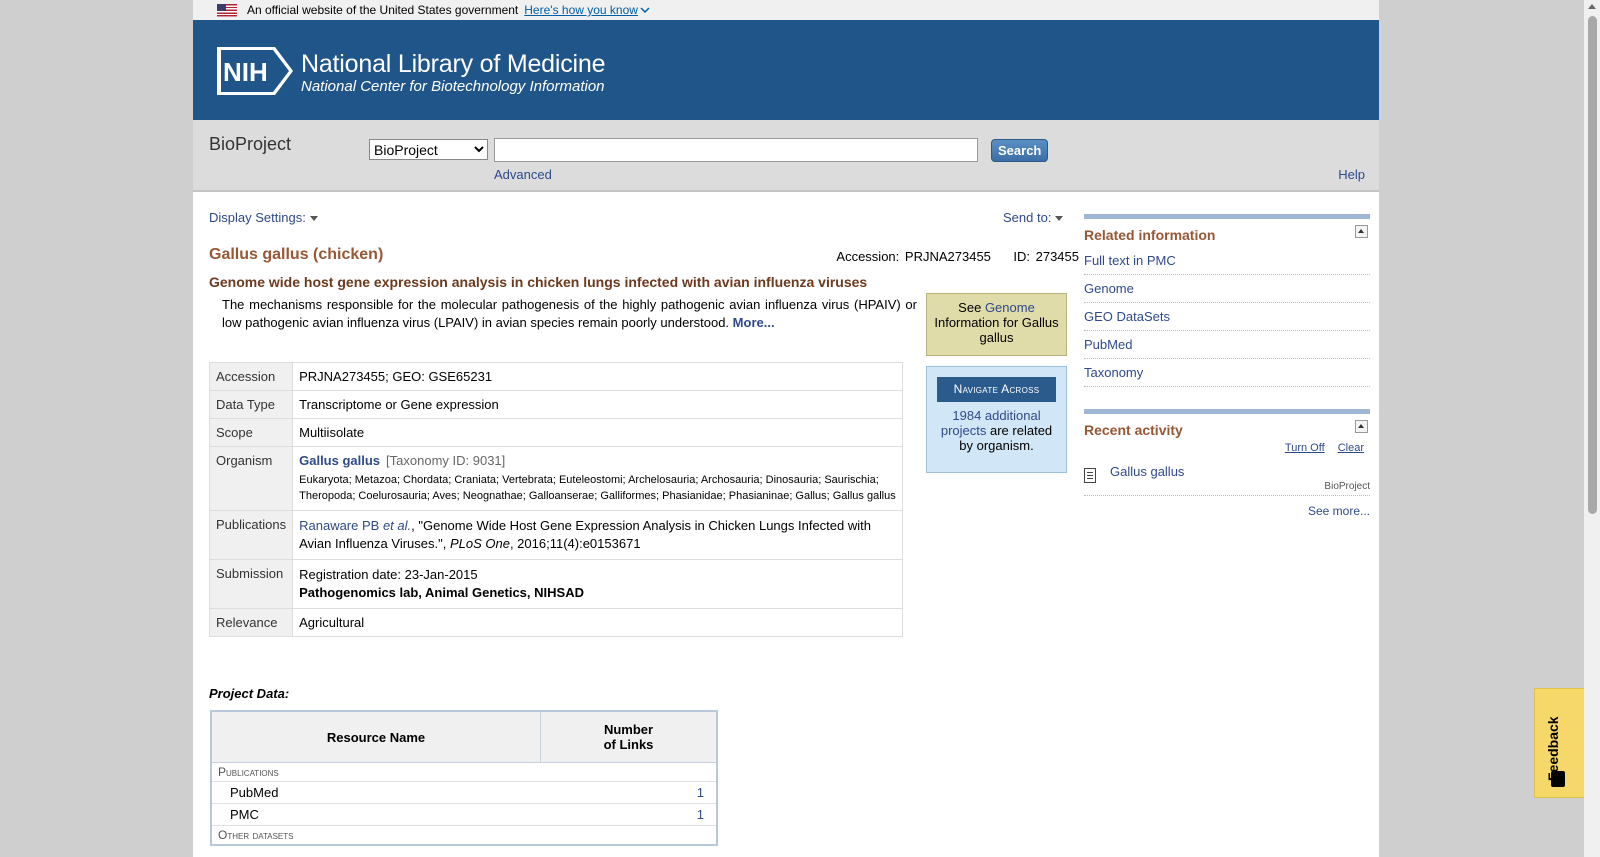 The height and width of the screenshot is (857, 1600). I want to click on display-settings-menu: Display Settings:, so click(263, 217).